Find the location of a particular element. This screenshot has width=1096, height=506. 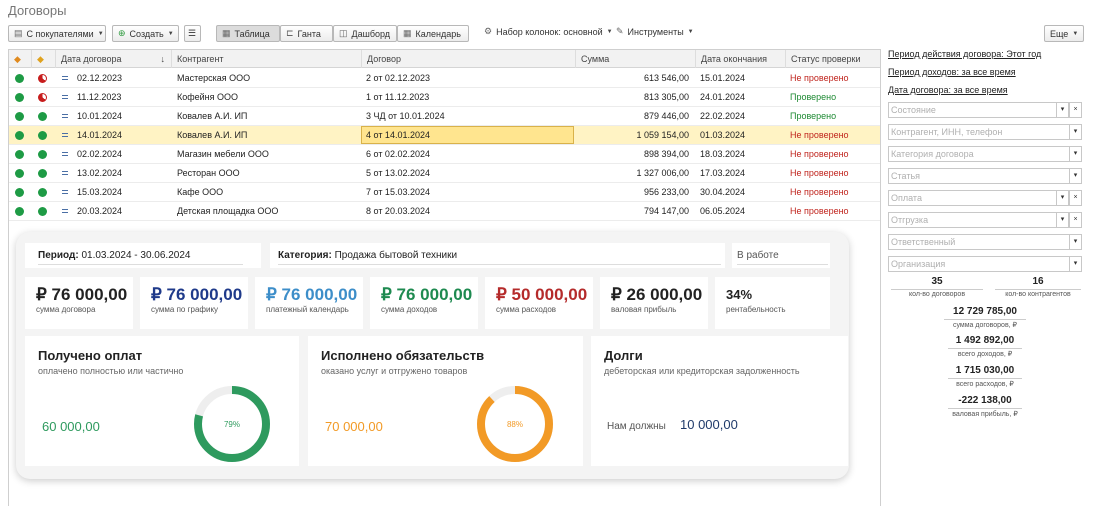

profit-stat: -222 138,00 валовая прибыль, ₽ is located at coordinates (985, 406).